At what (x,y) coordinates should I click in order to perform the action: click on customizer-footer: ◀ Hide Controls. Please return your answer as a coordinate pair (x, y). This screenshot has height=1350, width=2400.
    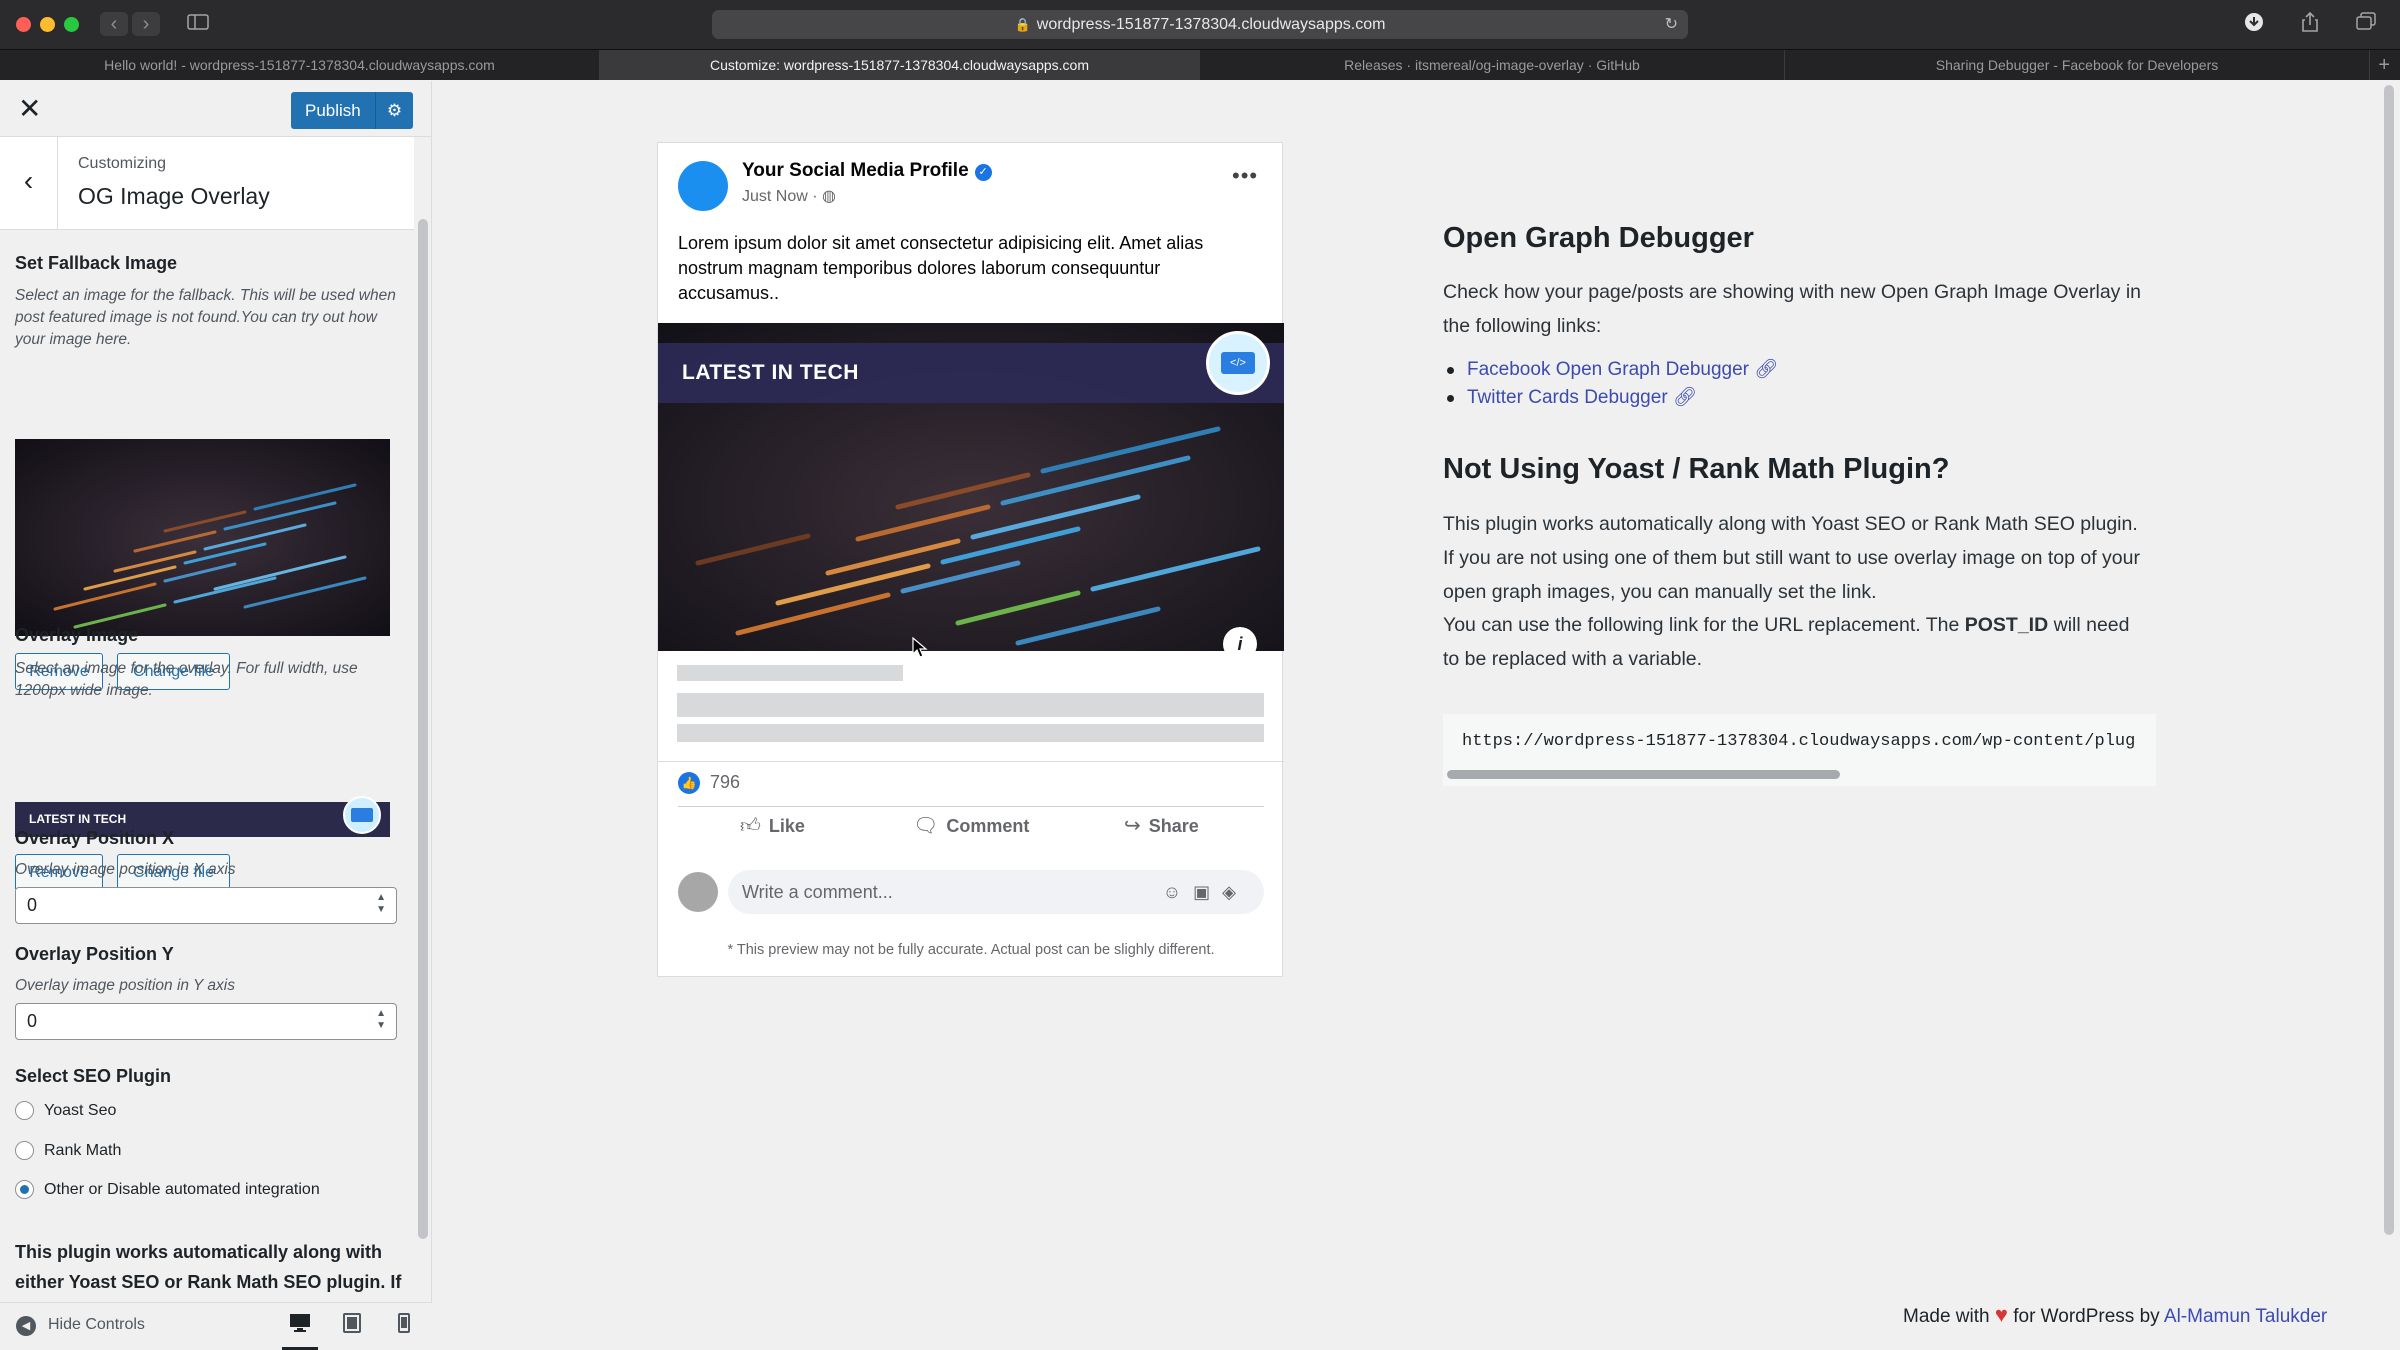
    Looking at the image, I should click on (216, 1326).